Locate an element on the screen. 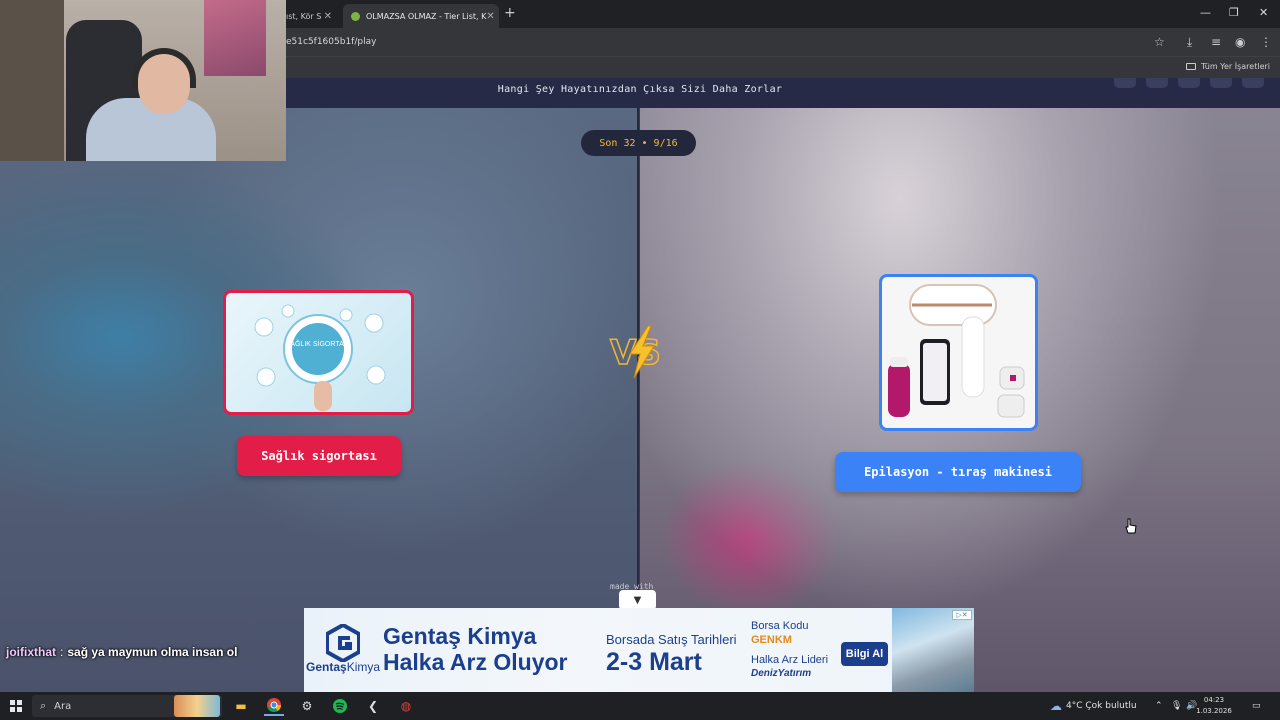 This screenshot has width=1280, height=720. tray-chevron-icon: ⌃ is located at coordinates (1159, 706).